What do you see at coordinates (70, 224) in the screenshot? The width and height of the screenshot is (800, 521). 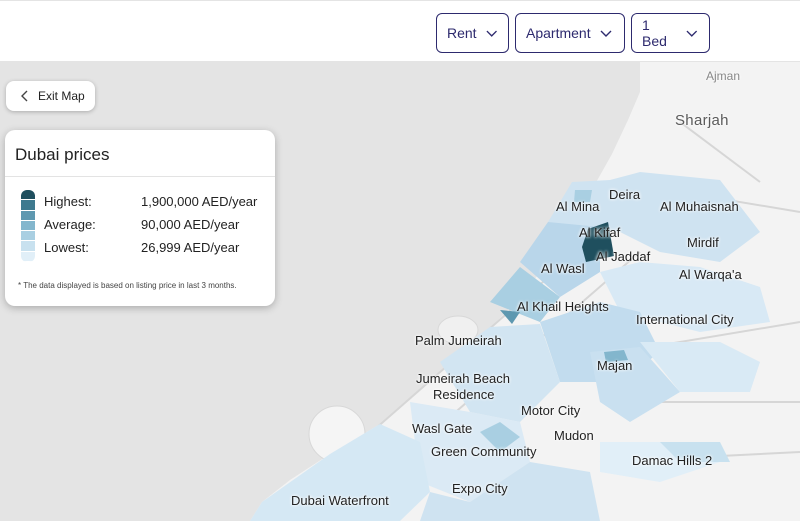 I see `average-label: Average:` at bounding box center [70, 224].